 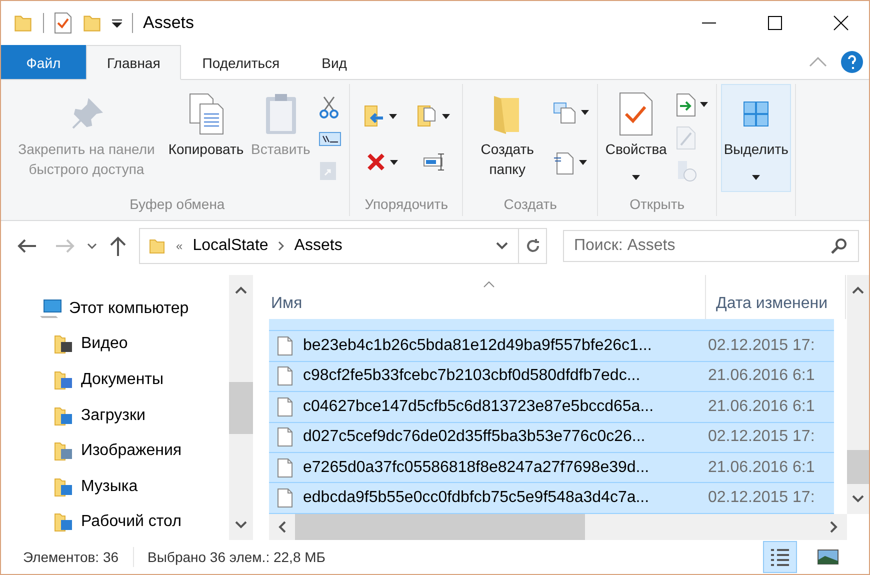 What do you see at coordinates (834, 527) in the screenshot?
I see `scroll-right-icon` at bounding box center [834, 527].